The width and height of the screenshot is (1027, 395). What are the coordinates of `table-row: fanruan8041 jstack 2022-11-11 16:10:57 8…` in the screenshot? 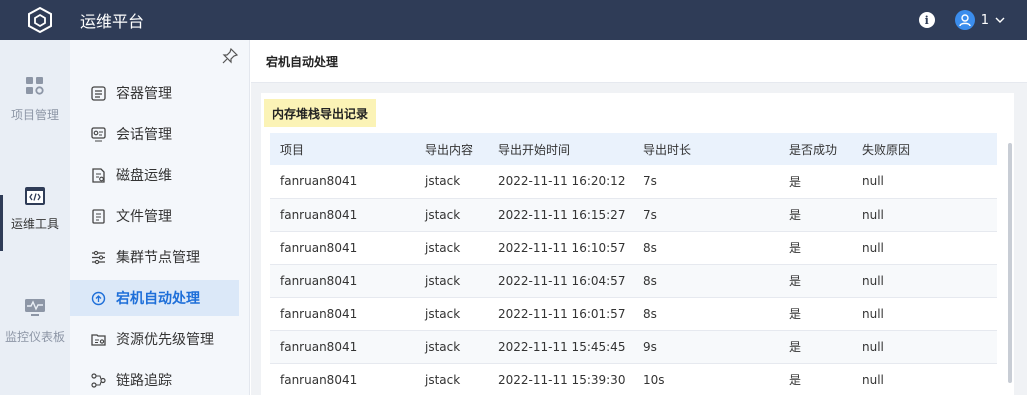 It's located at (633, 247).